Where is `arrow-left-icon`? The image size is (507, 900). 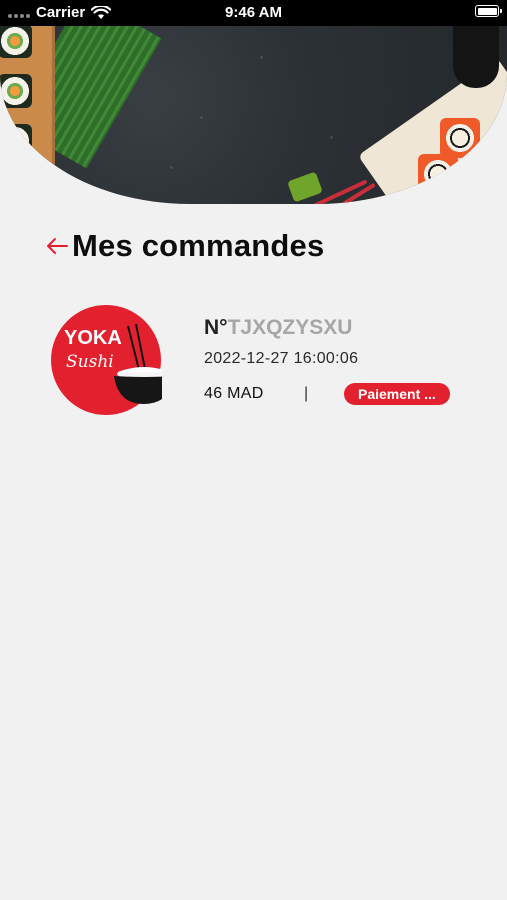
arrow-left-icon is located at coordinates (57, 246).